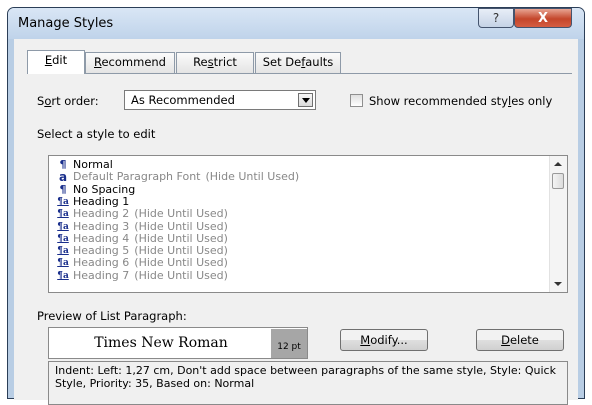  What do you see at coordinates (68, 101) in the screenshot?
I see `sort-order-label: Sort order:` at bounding box center [68, 101].